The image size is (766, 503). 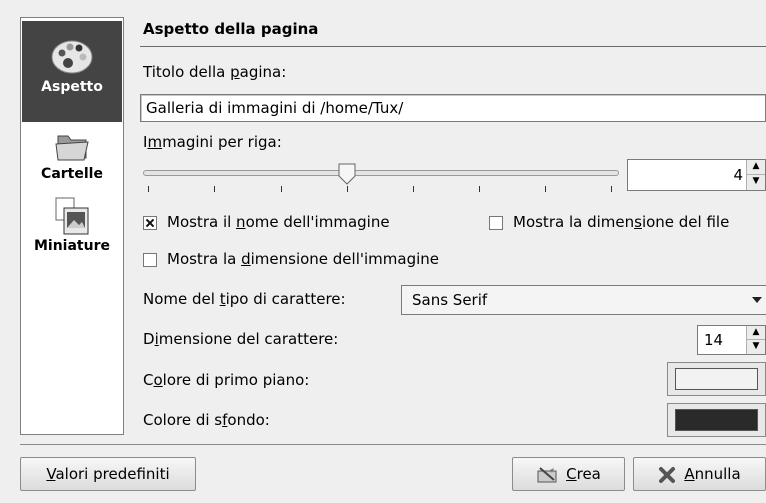 I want to click on create-button: Crea, so click(x=568, y=474).